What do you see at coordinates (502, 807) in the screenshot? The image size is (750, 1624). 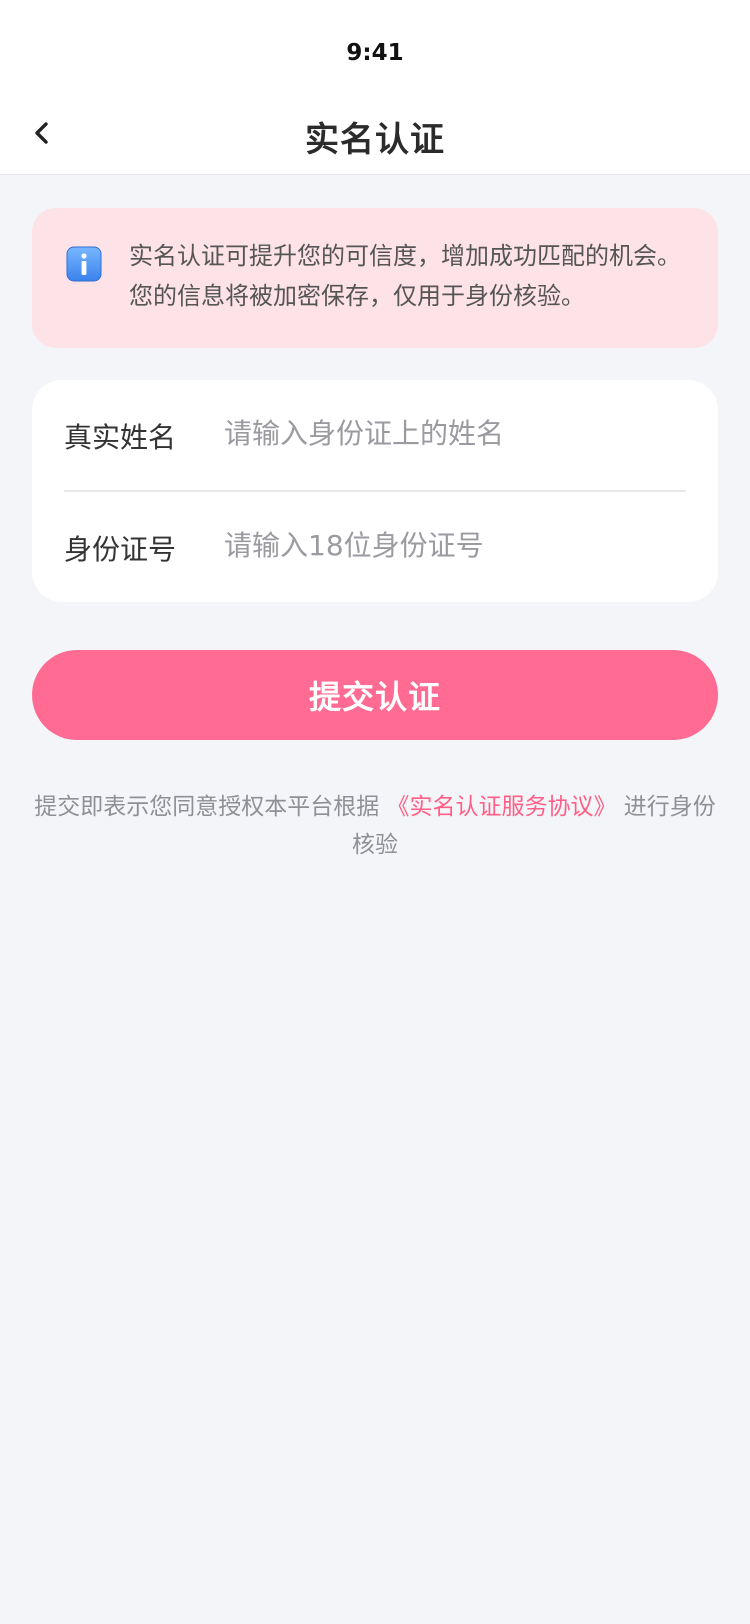 I see `service-agreement-link: 《实名认证服务协议》` at bounding box center [502, 807].